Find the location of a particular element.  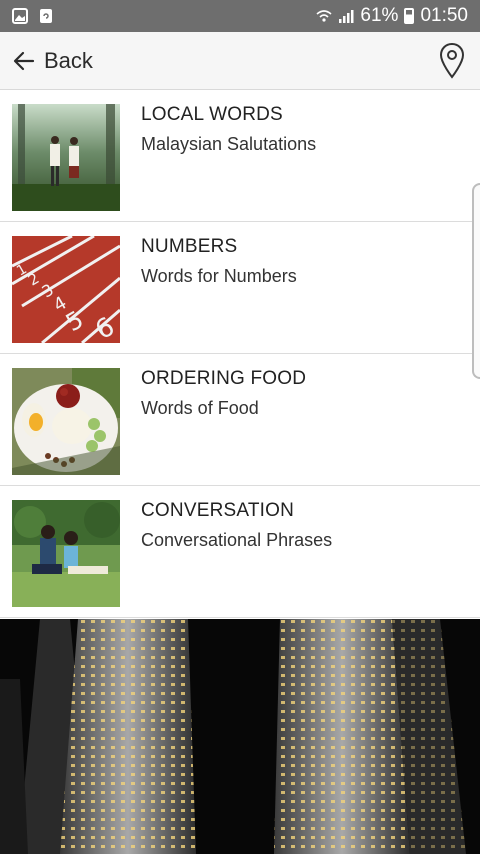

side-drawer-handle is located at coordinates (476, 281).